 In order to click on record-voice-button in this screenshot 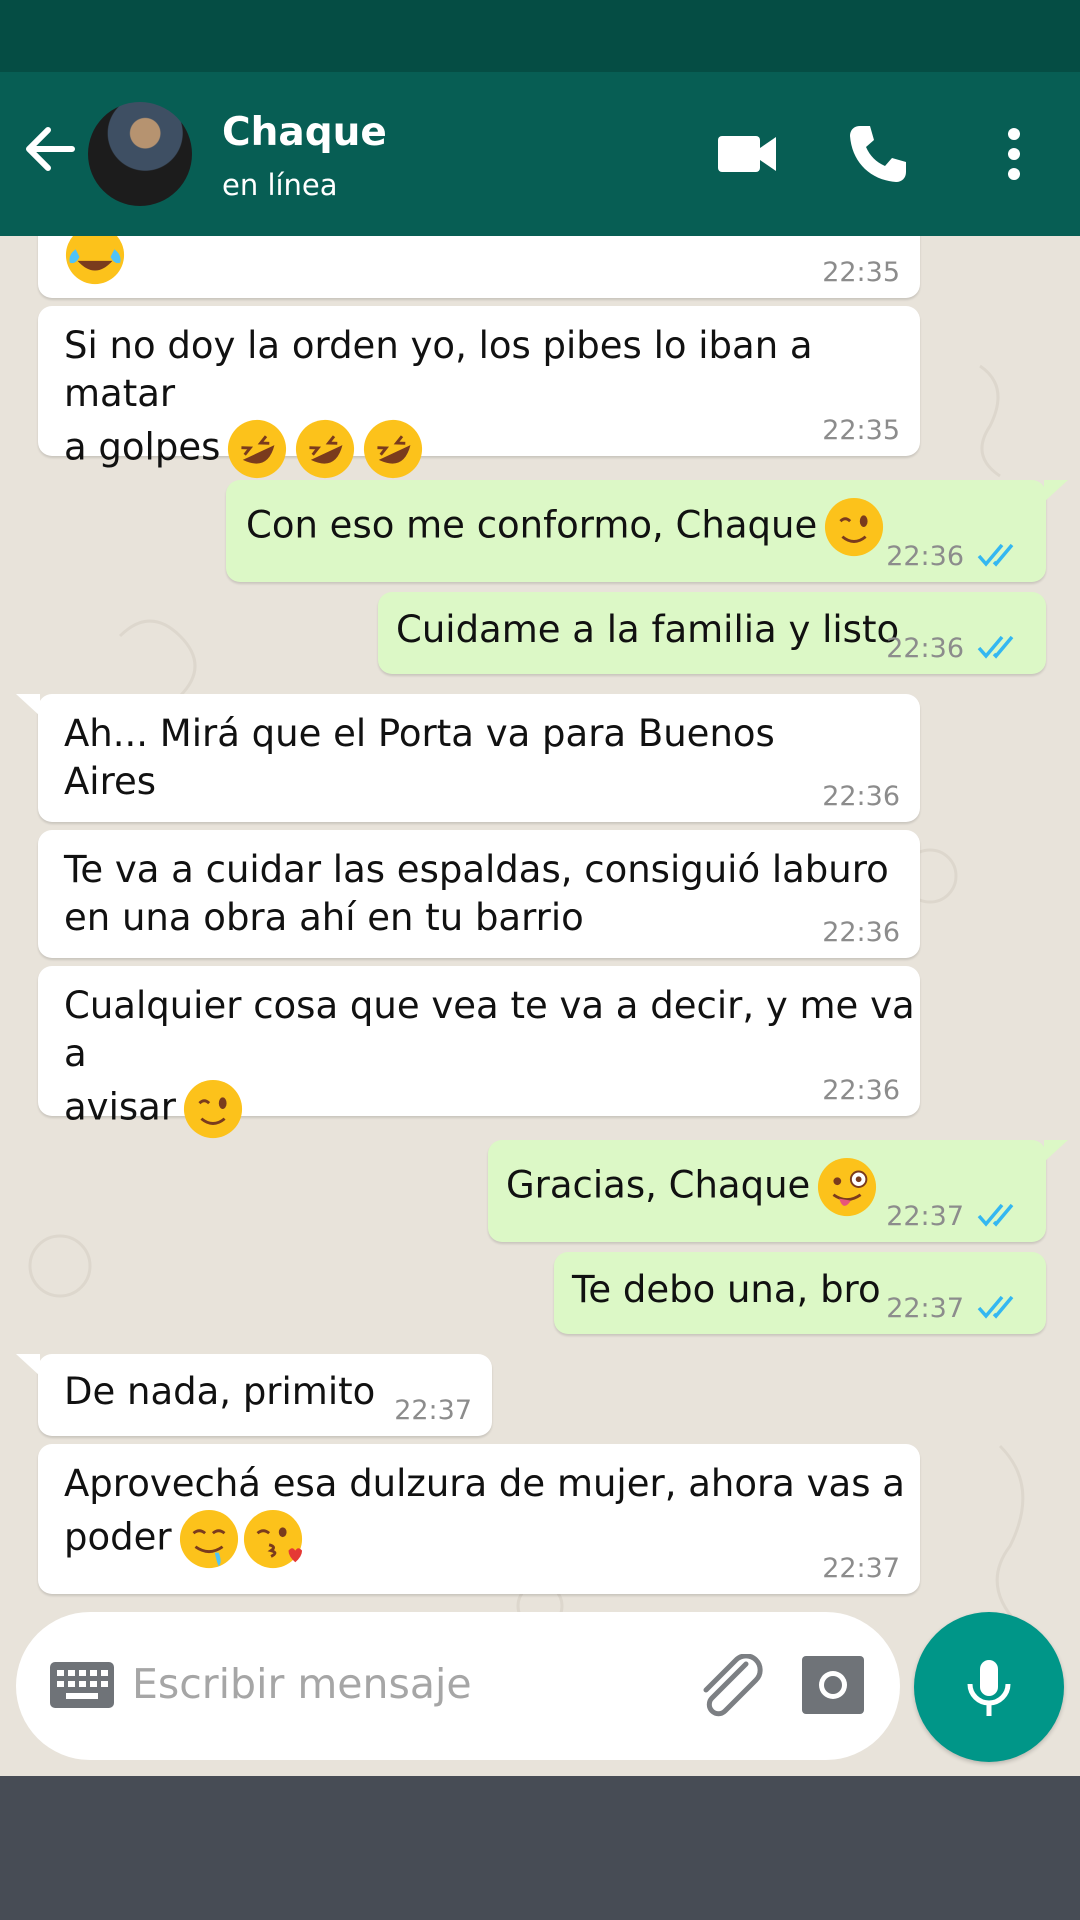, I will do `click(989, 1687)`.